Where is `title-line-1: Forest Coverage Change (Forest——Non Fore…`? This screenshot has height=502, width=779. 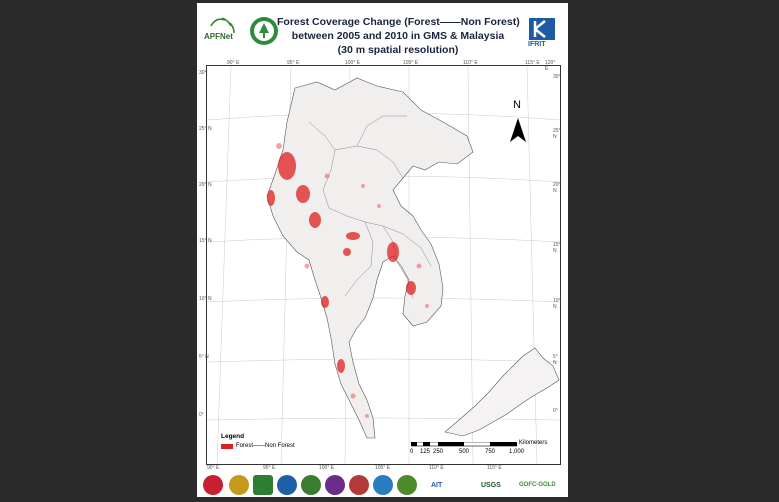
title-line-1: Forest Coverage Change (Forest——Non Fore… is located at coordinates (398, 22).